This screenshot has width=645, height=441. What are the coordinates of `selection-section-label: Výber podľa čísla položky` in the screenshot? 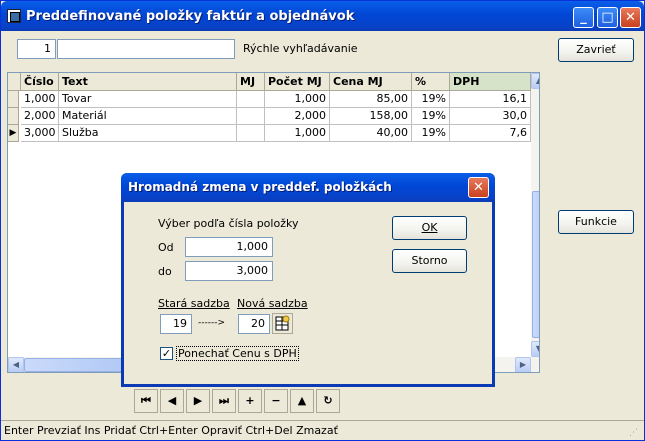 It's located at (228, 223).